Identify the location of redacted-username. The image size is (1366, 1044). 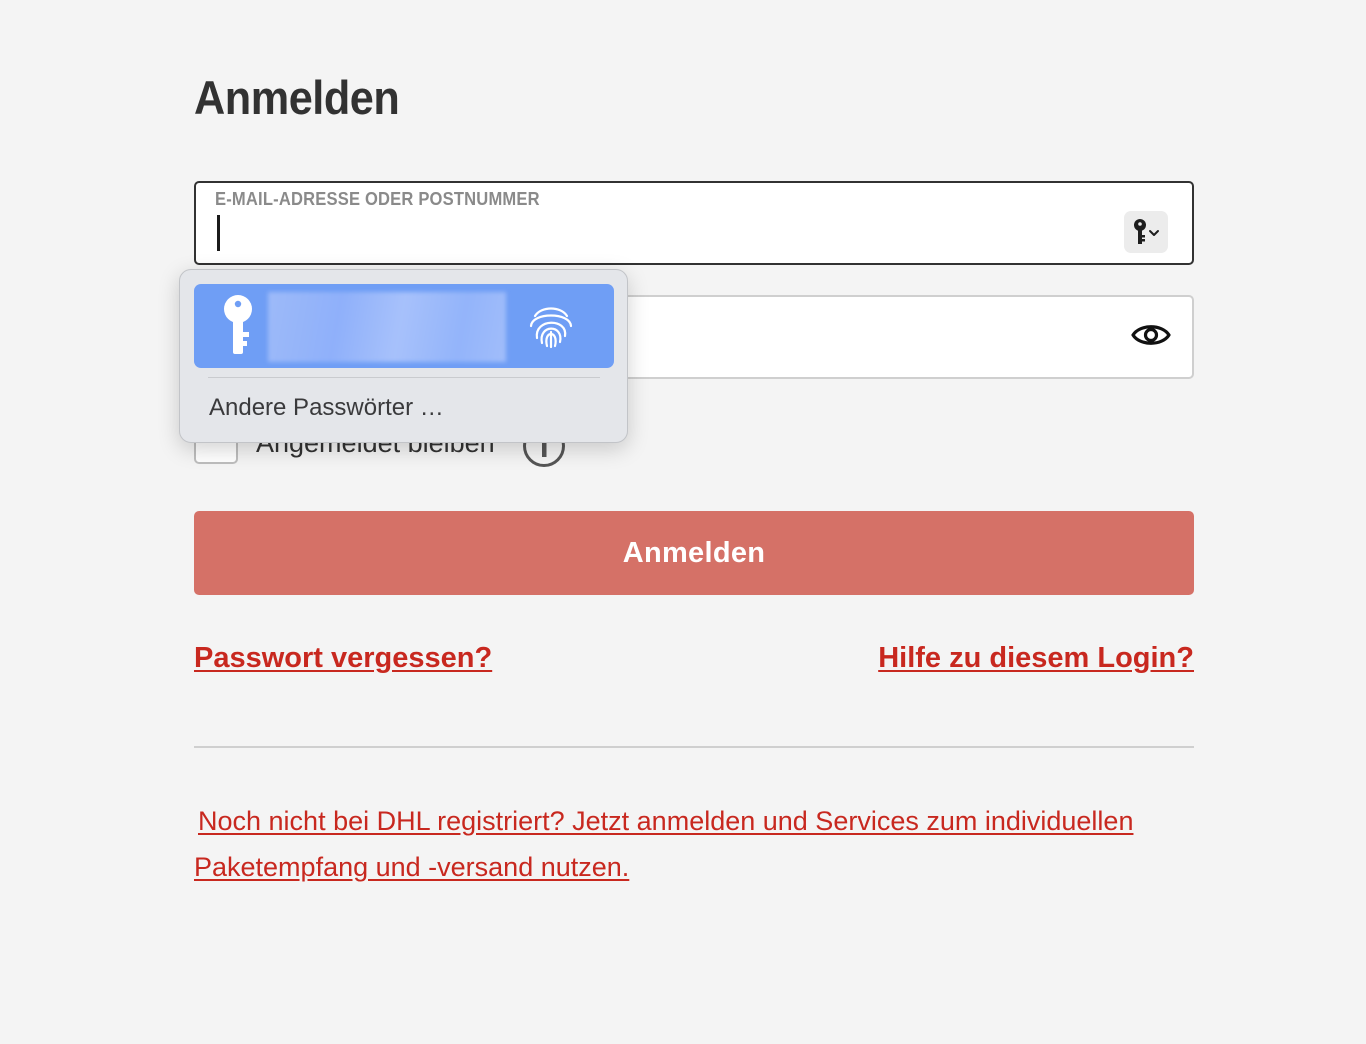
(387, 327).